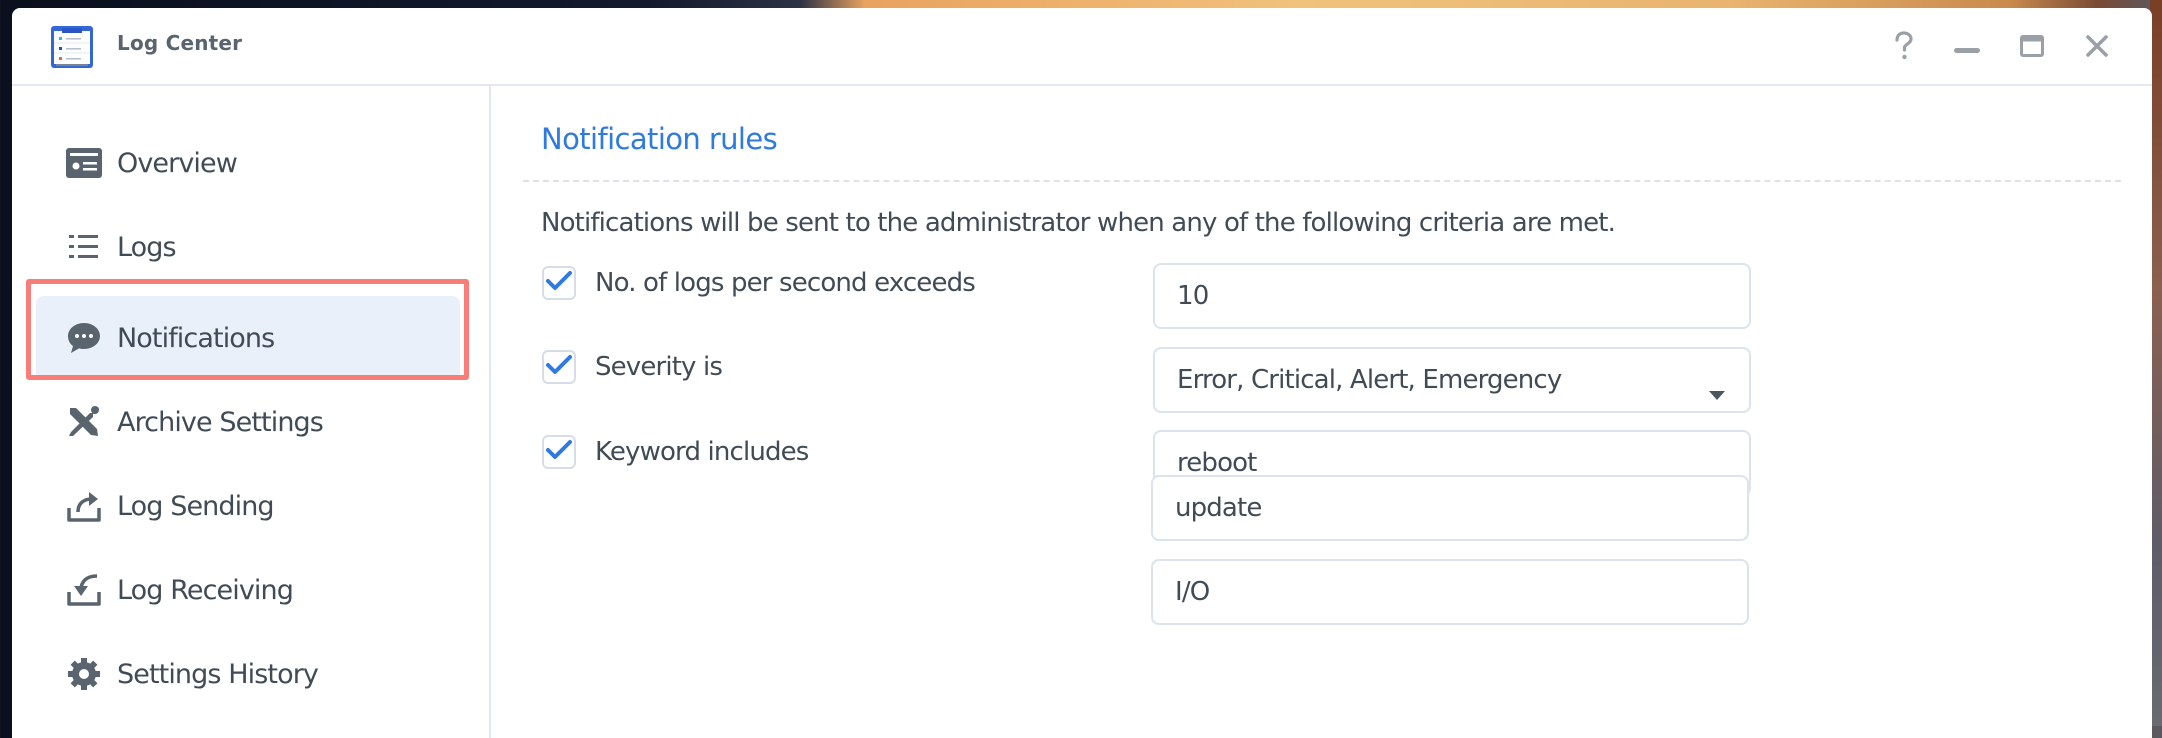 This screenshot has height=738, width=2162. What do you see at coordinates (84, 590) in the screenshot?
I see `share-in-icon` at bounding box center [84, 590].